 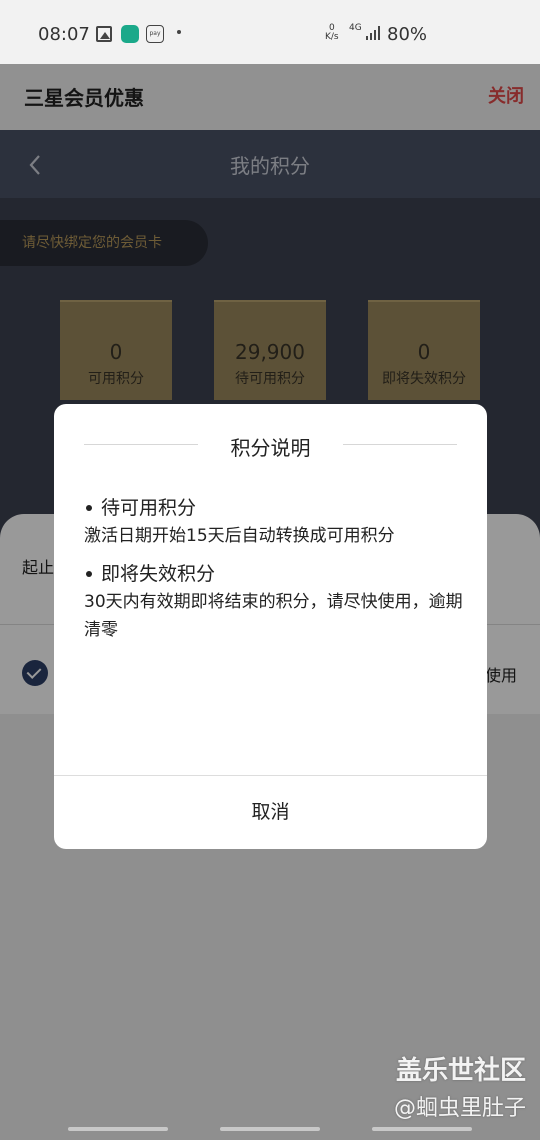 What do you see at coordinates (179, 32) in the screenshot?
I see `more-notifications-icon` at bounding box center [179, 32].